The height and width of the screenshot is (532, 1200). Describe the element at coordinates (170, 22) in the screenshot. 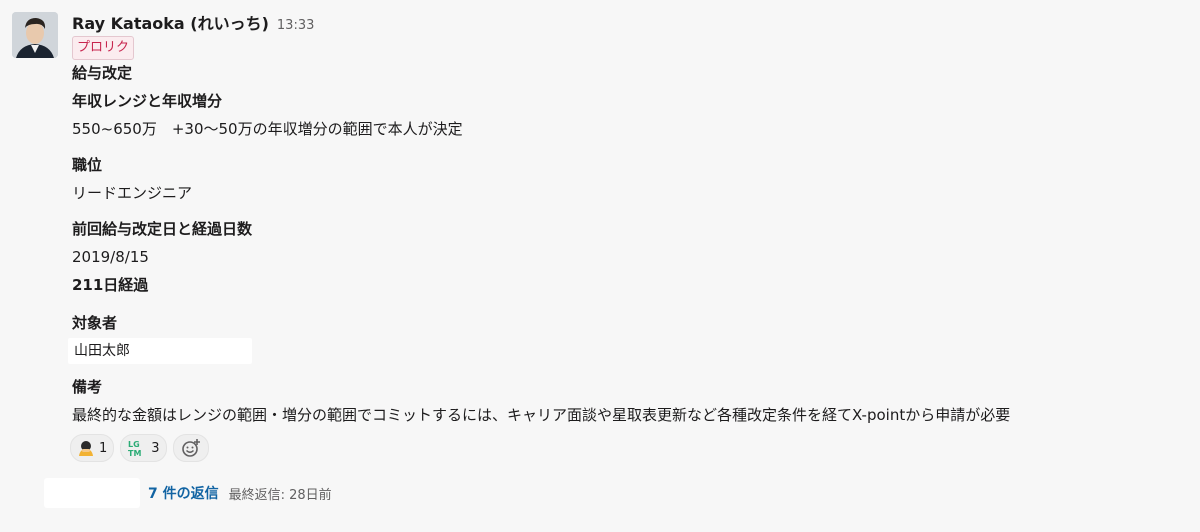

I see `author-name: Ray Kataoka (れいっち)` at that location.